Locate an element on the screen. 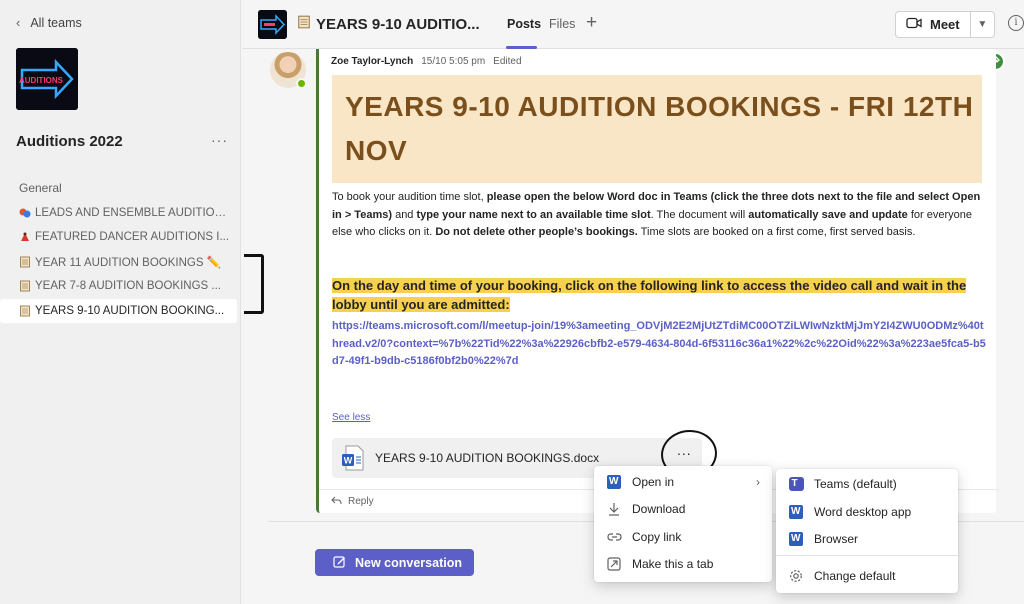 The height and width of the screenshot is (604, 1024). menu-item-download: Download is located at coordinates (683, 509).